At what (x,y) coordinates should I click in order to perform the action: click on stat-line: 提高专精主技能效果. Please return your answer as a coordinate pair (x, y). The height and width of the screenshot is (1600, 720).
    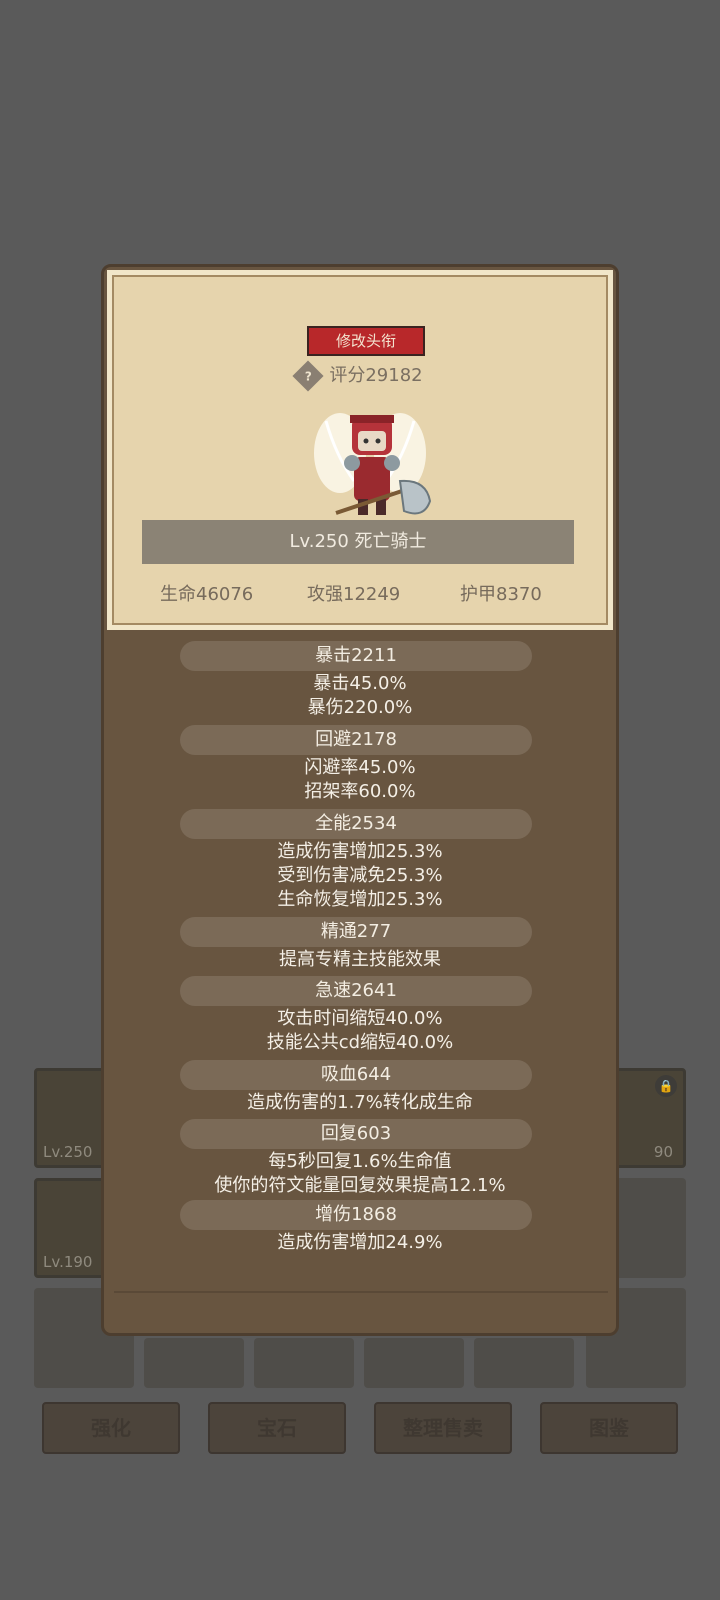
    Looking at the image, I should click on (360, 959).